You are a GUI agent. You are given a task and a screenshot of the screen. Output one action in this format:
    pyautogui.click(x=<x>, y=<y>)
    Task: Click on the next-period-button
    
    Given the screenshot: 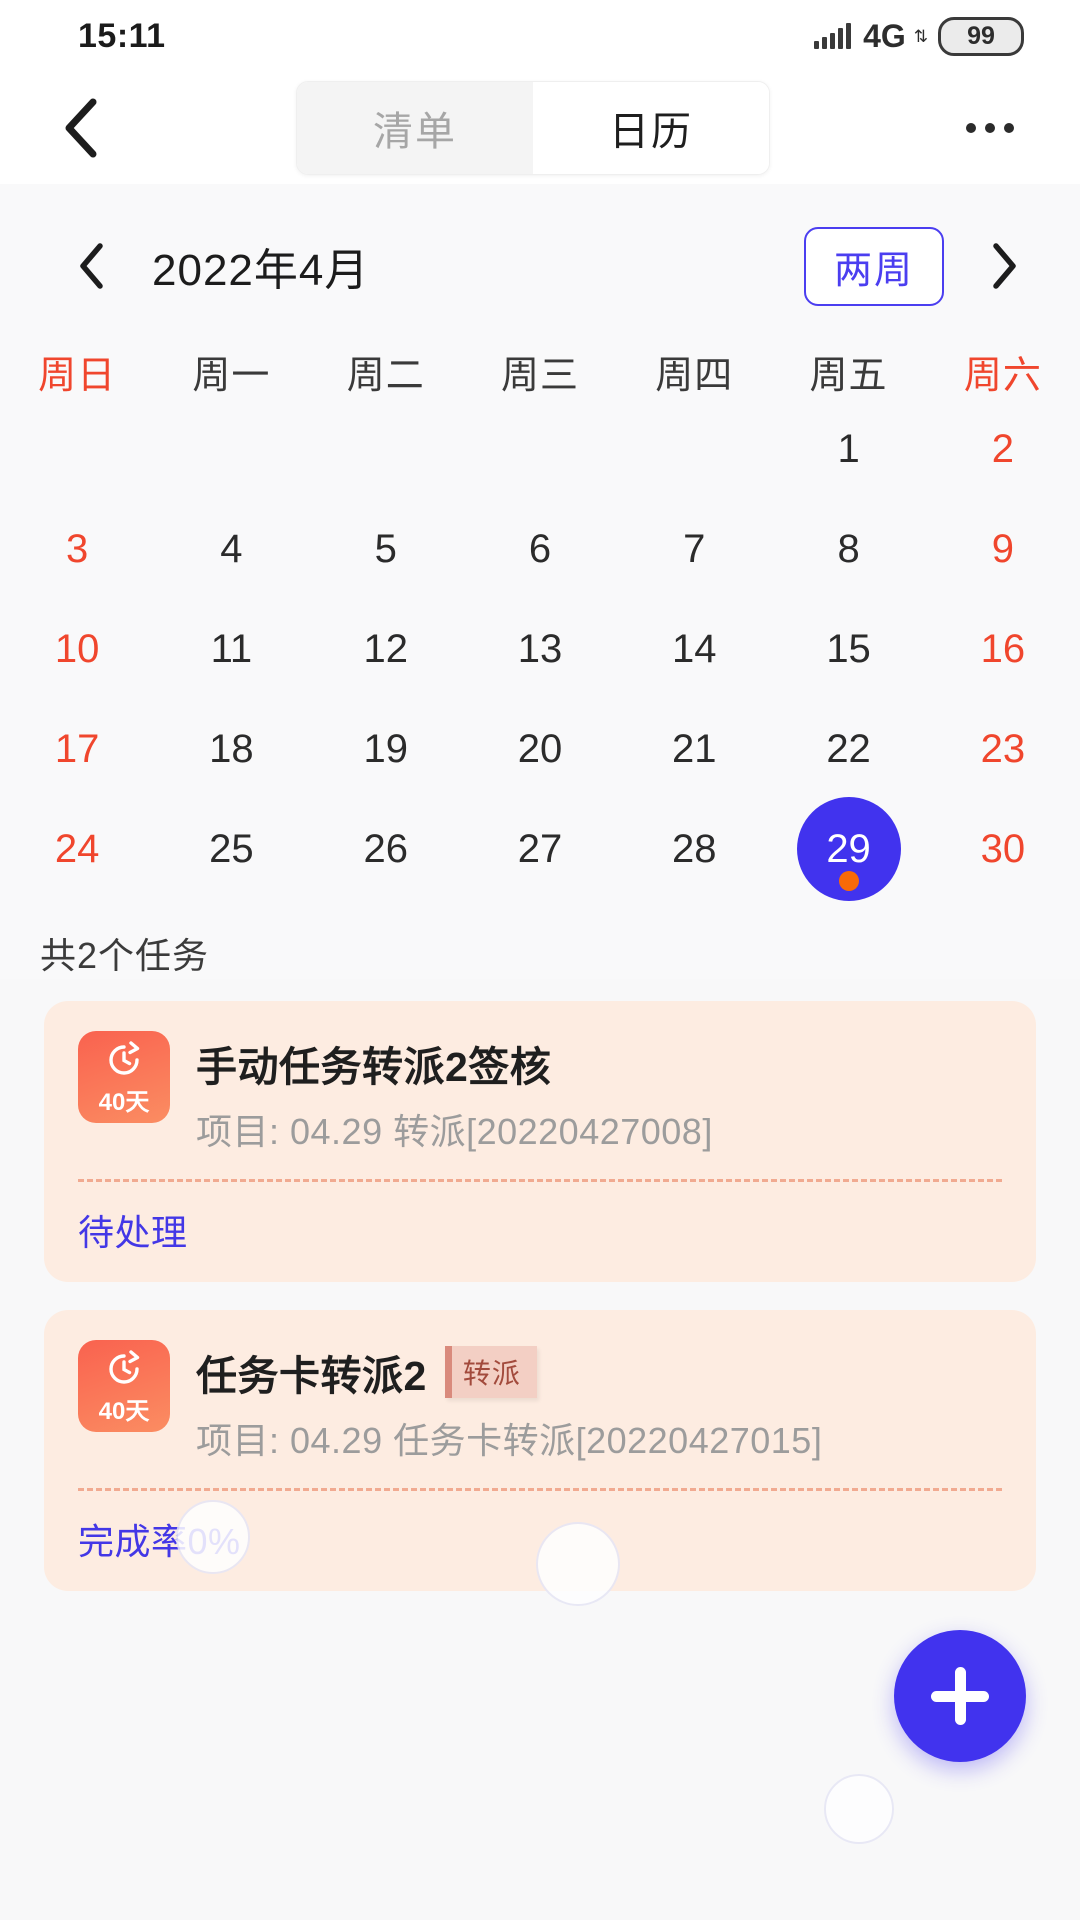 What is the action you would take?
    pyautogui.click(x=1005, y=266)
    